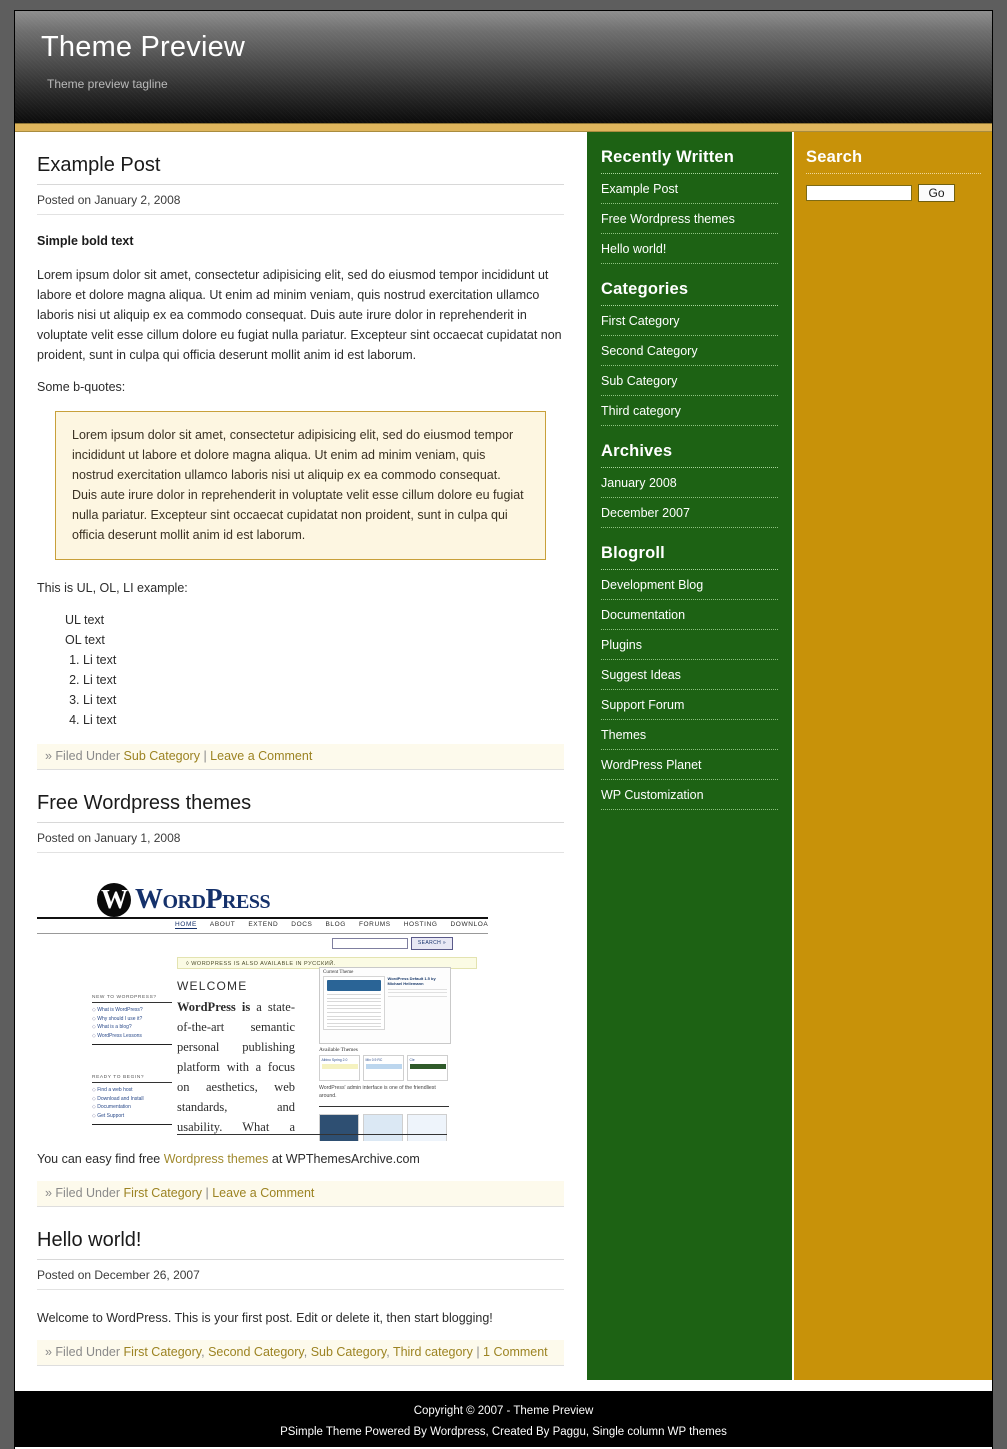  Describe the element at coordinates (300, 796) in the screenshot. I see `post-title: Free Wordpress themes` at that location.